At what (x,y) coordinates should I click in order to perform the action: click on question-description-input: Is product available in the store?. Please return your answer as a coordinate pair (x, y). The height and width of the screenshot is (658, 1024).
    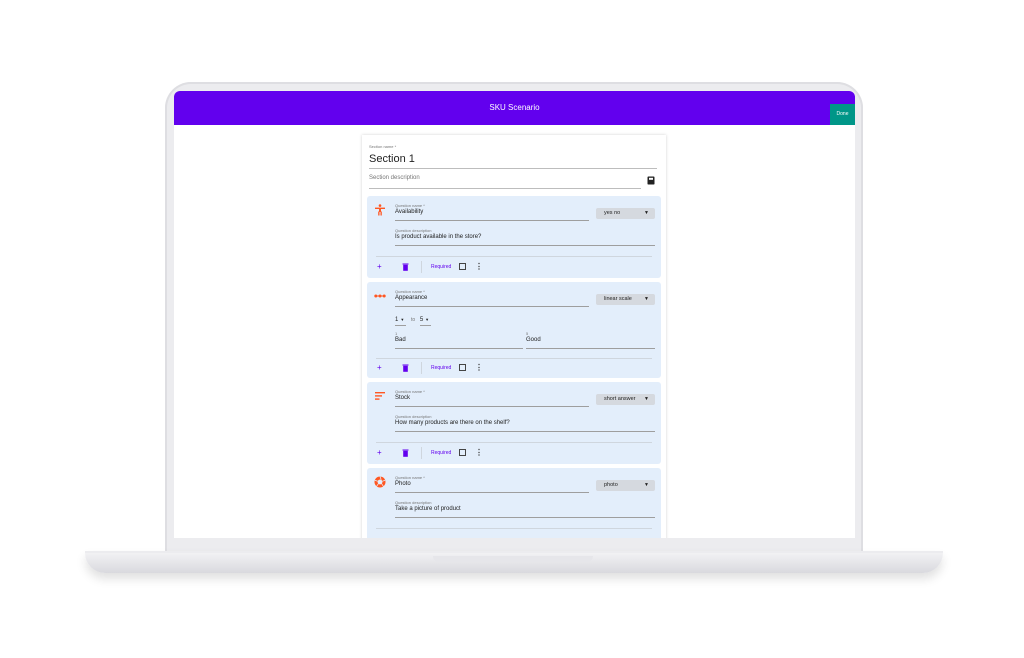
    Looking at the image, I should click on (525, 240).